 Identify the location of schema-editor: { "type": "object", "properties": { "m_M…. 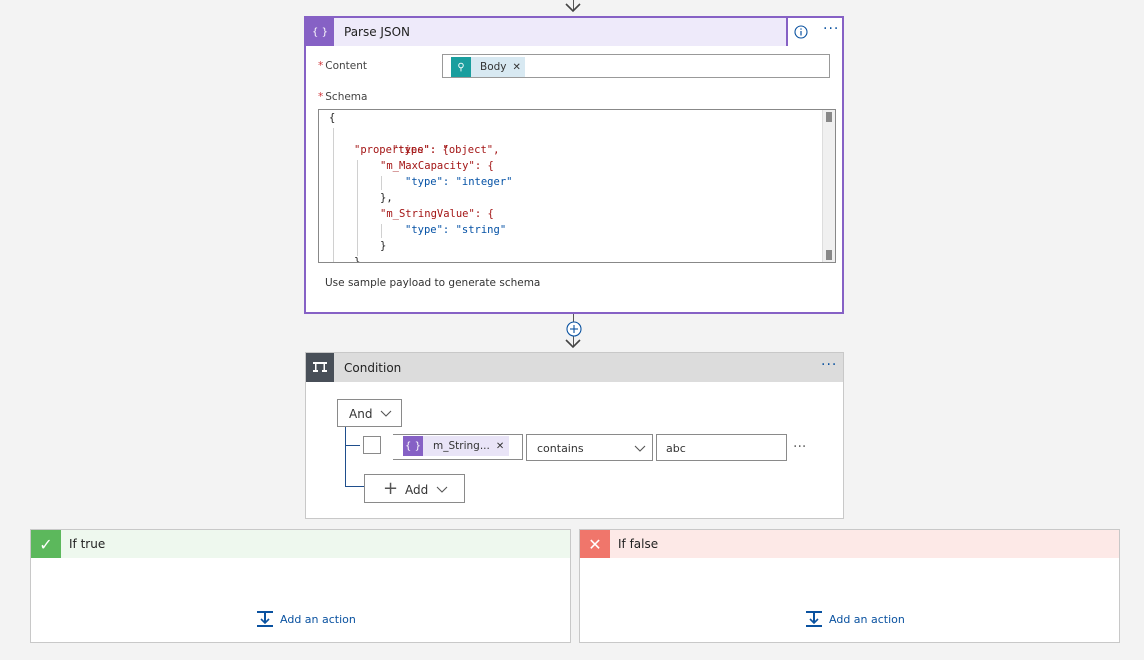
(577, 186).